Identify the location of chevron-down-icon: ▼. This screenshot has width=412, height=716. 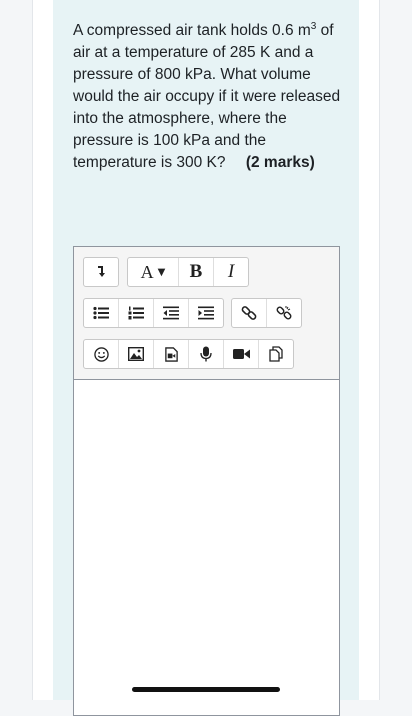
(161, 272).